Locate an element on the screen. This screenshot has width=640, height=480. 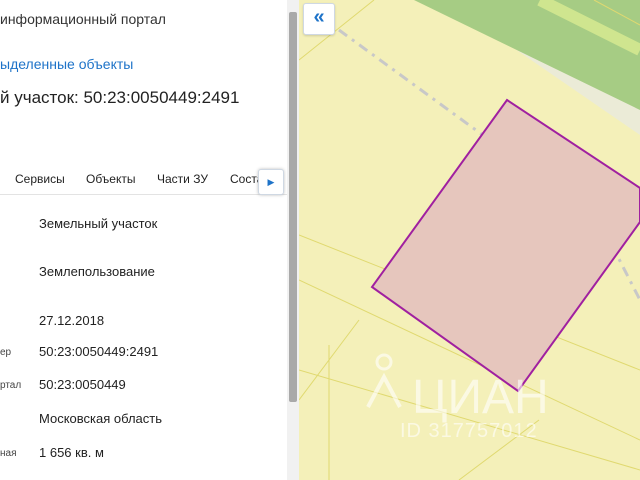
tab-parcel-parts: Части ЗУ is located at coordinates (182, 179).